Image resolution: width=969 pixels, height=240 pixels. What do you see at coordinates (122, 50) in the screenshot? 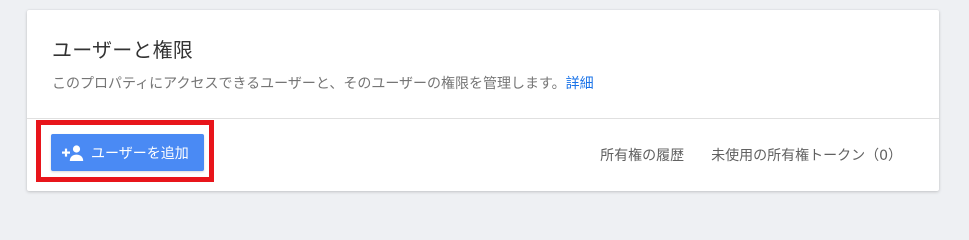
I see `panel-title: ユーザーと権限` at bounding box center [122, 50].